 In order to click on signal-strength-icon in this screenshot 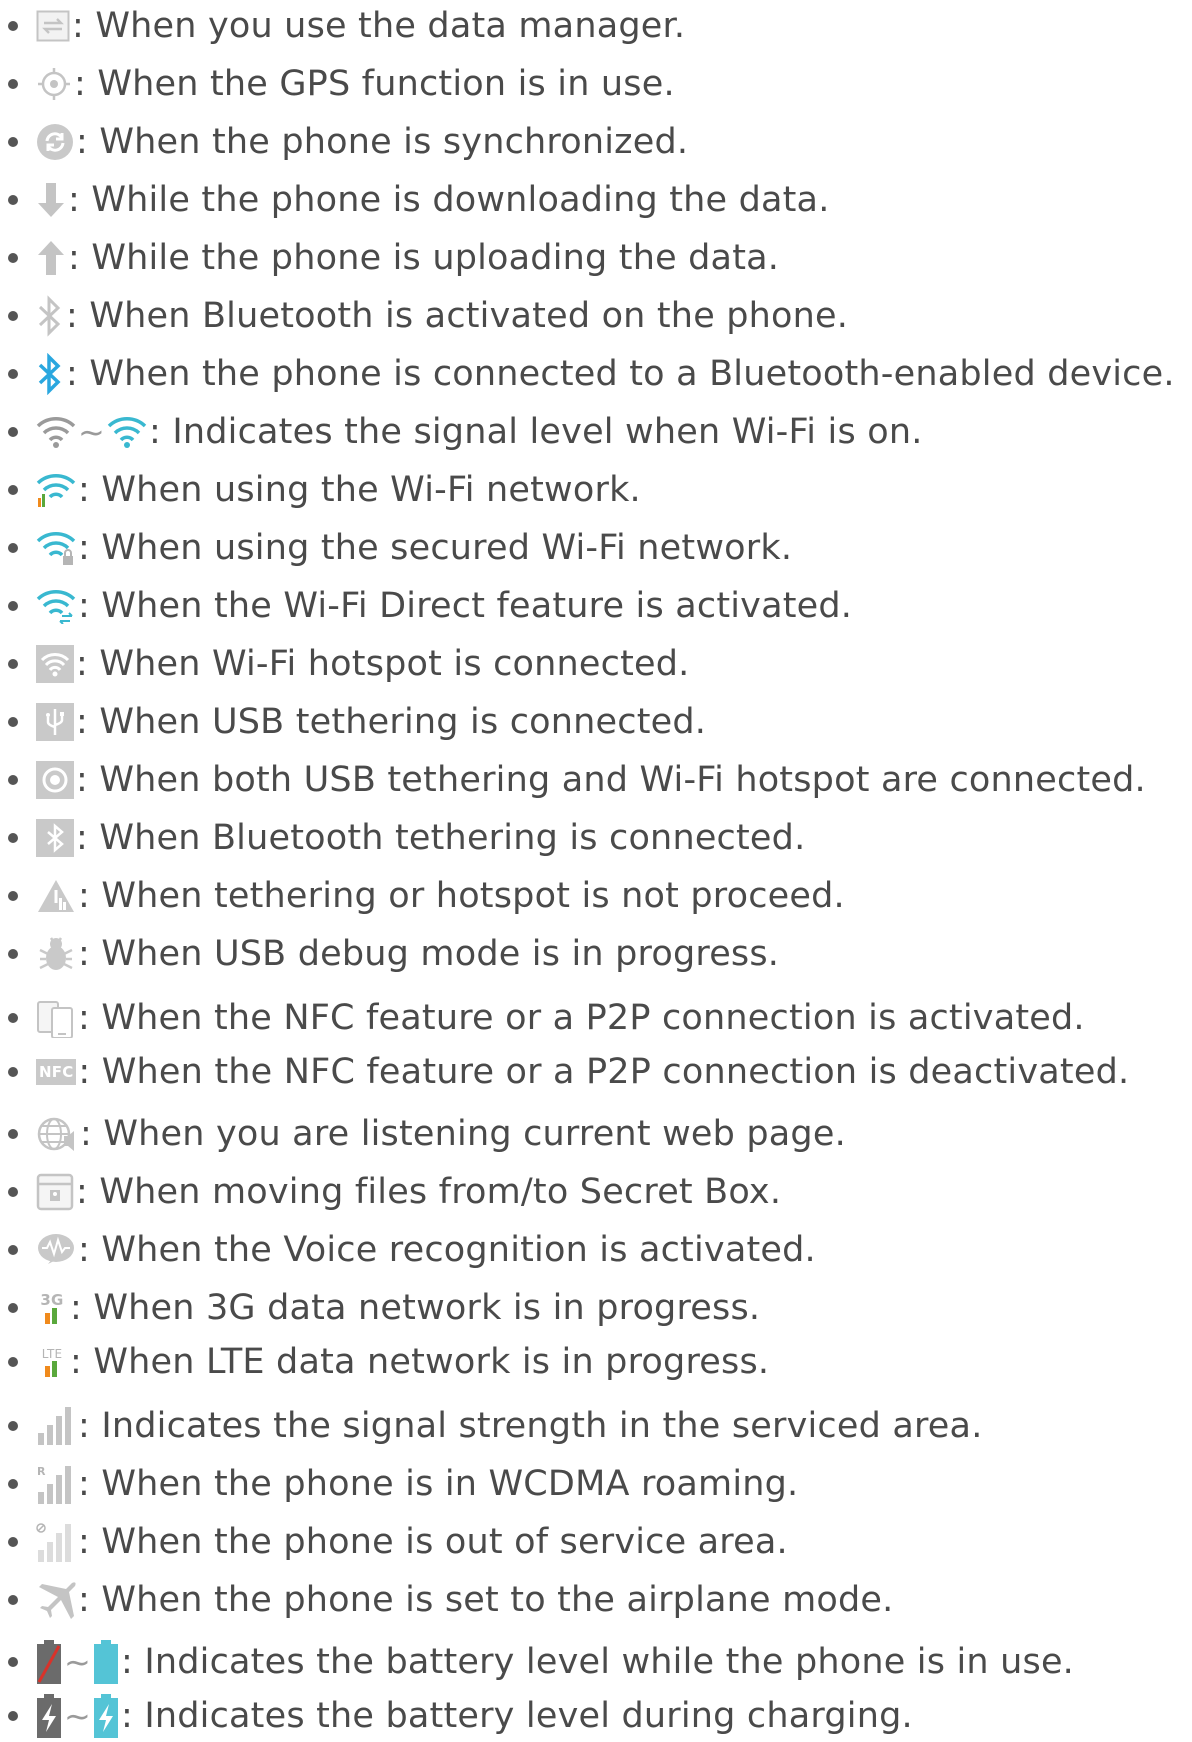, I will do `click(56, 1426)`.